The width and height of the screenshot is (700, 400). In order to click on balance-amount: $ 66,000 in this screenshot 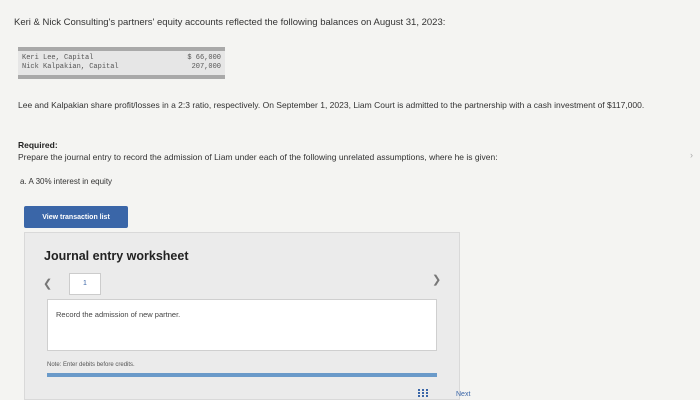, I will do `click(204, 58)`.